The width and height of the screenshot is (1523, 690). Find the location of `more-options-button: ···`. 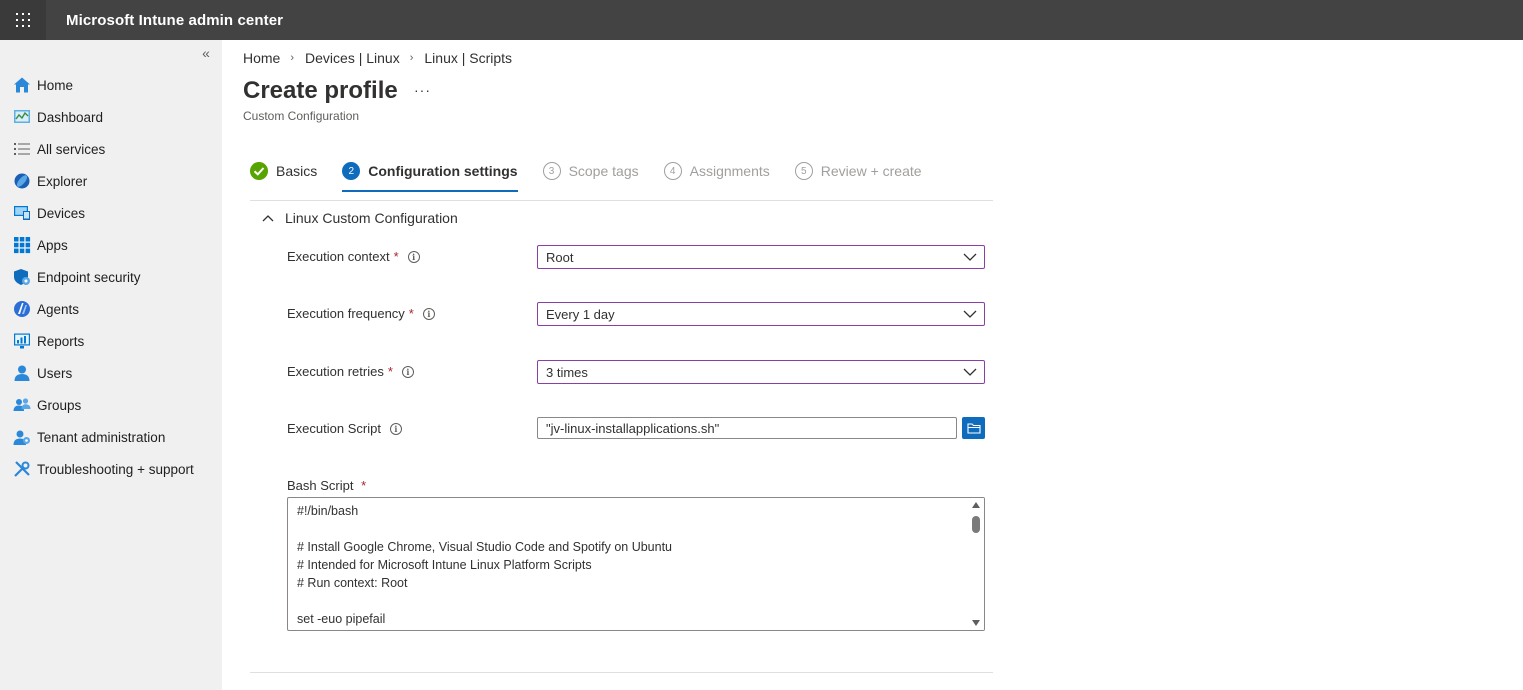

more-options-button: ··· is located at coordinates (422, 90).